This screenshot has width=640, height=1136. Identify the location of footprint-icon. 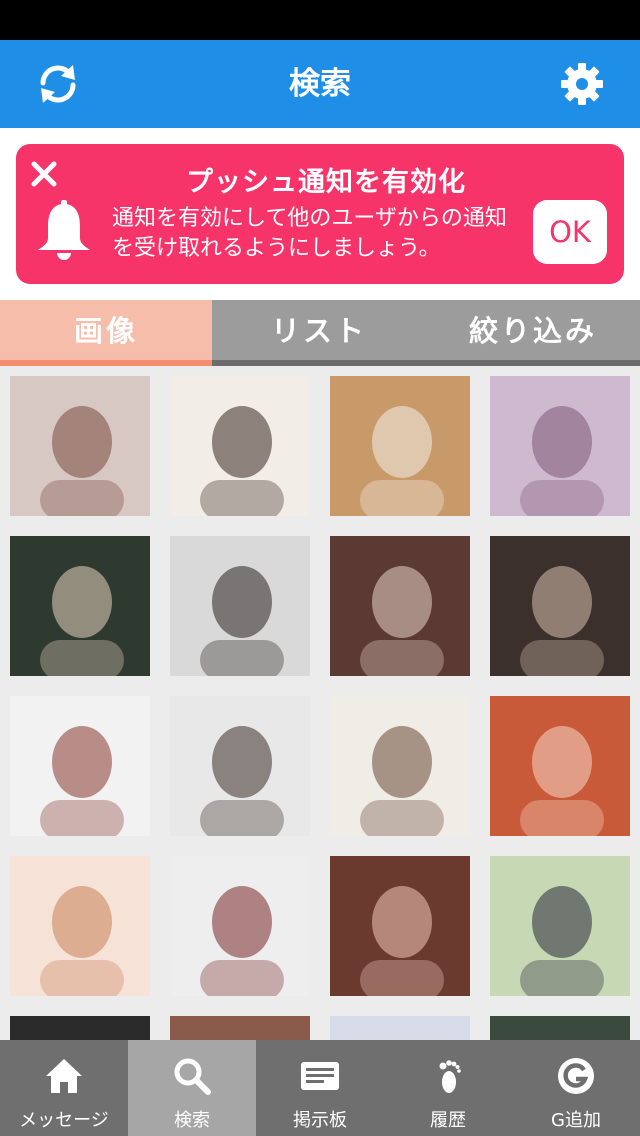
(450, 1076).